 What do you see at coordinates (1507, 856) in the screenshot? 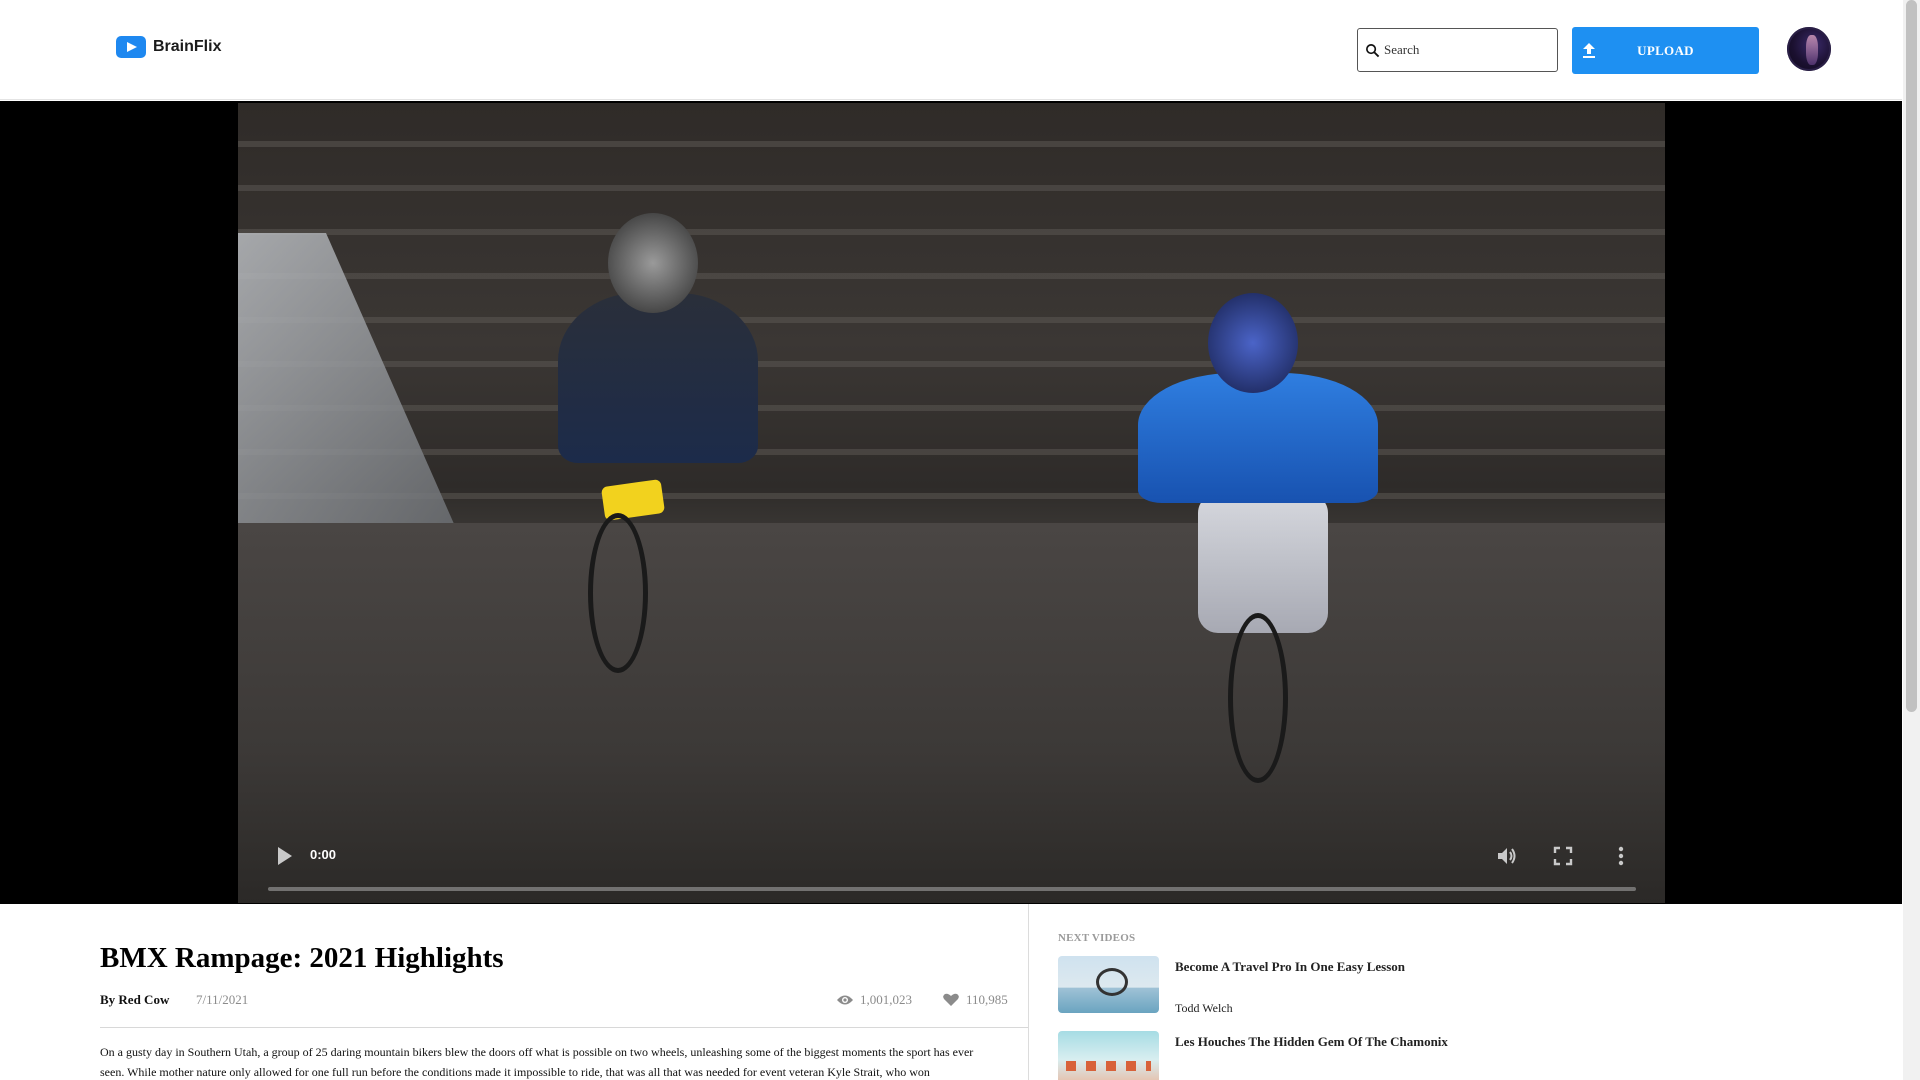
I see `volume-icon` at bounding box center [1507, 856].